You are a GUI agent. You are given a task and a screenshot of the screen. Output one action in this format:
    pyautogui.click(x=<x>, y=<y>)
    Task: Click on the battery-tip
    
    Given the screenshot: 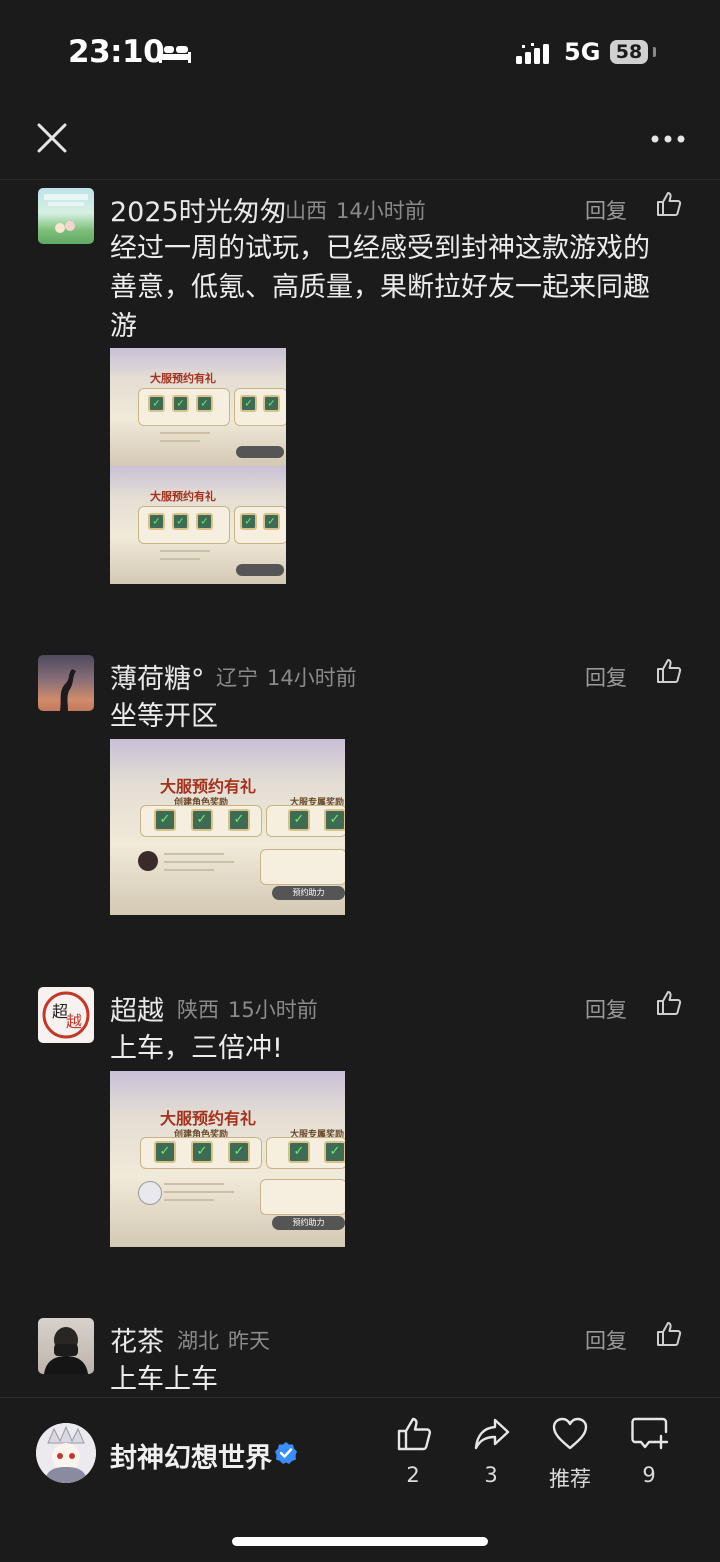 What is the action you would take?
    pyautogui.click(x=654, y=52)
    